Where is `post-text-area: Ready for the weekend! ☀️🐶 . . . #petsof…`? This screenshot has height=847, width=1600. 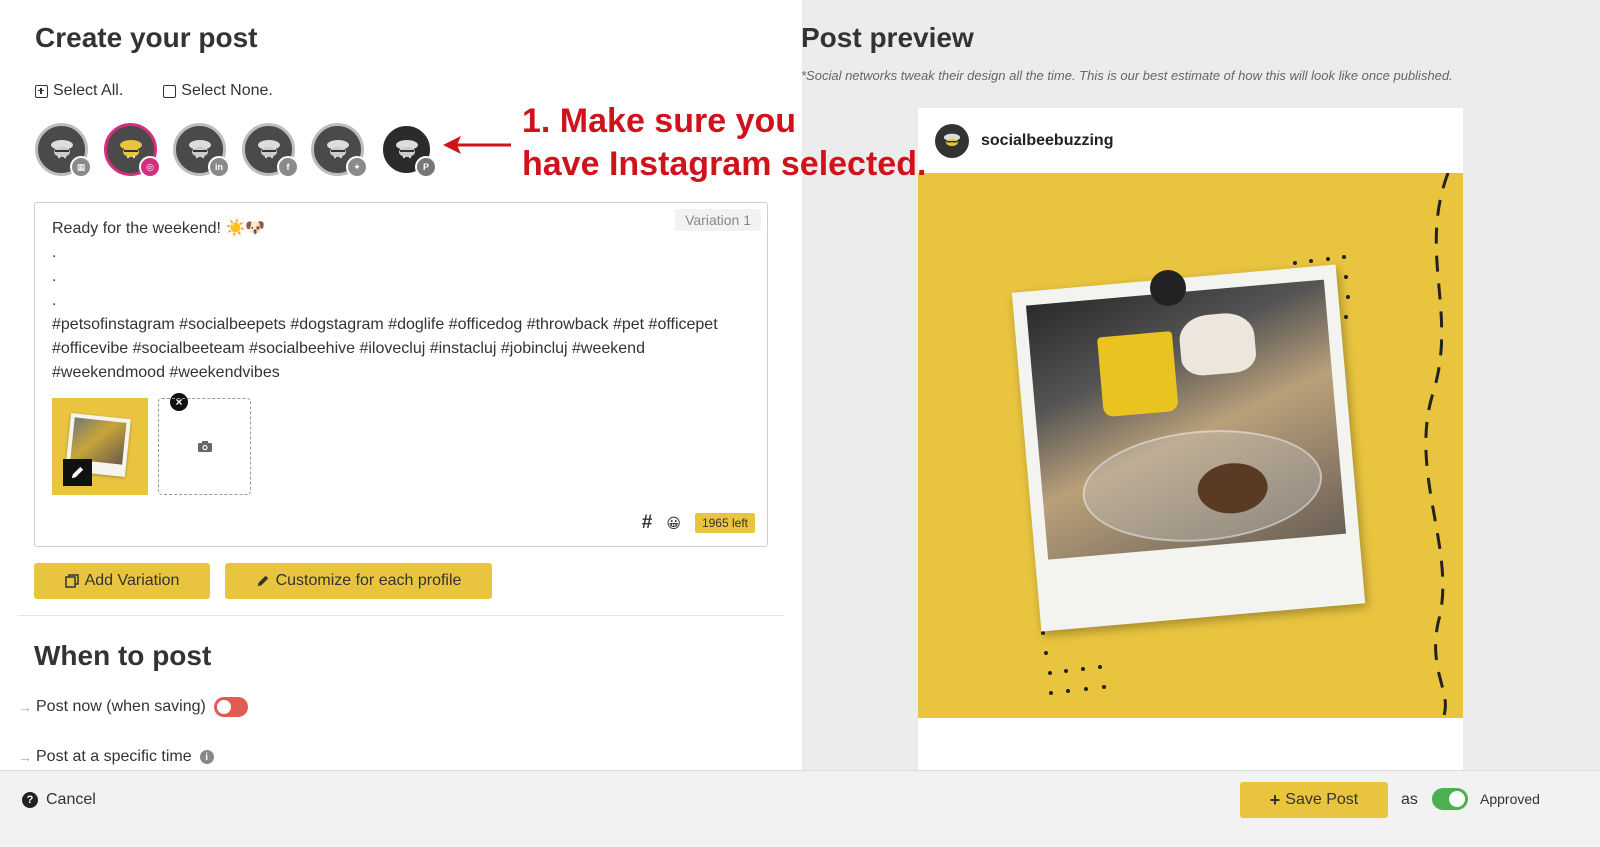 post-text-area: Ready for the weekend! ☀️🐶 . . . #petsof… is located at coordinates (402, 301).